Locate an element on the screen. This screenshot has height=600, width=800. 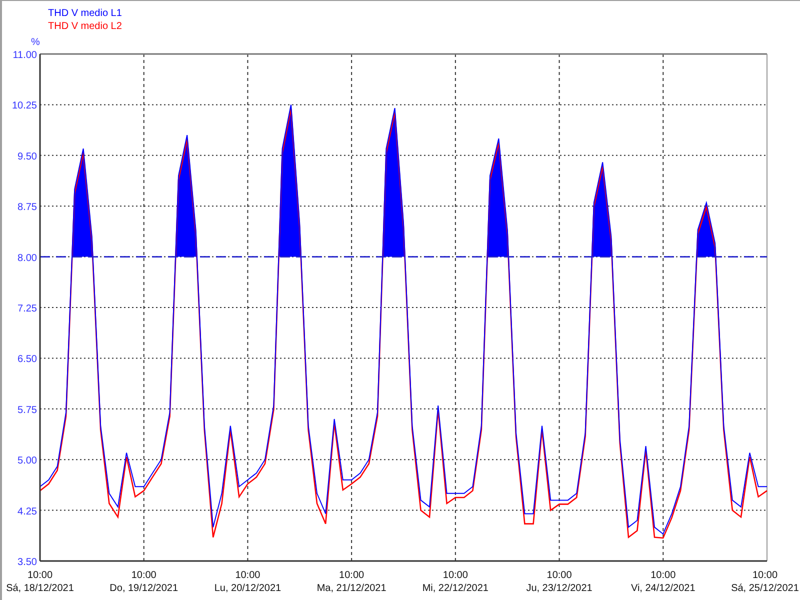
y-tick-label: 6.50 is located at coordinates (27, 360).